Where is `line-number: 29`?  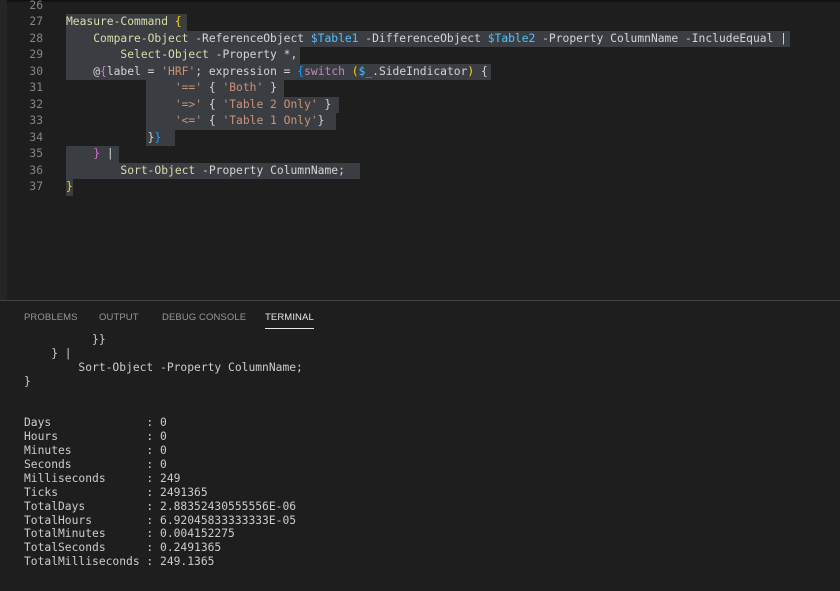
line-number: 29 is located at coordinates (36, 54).